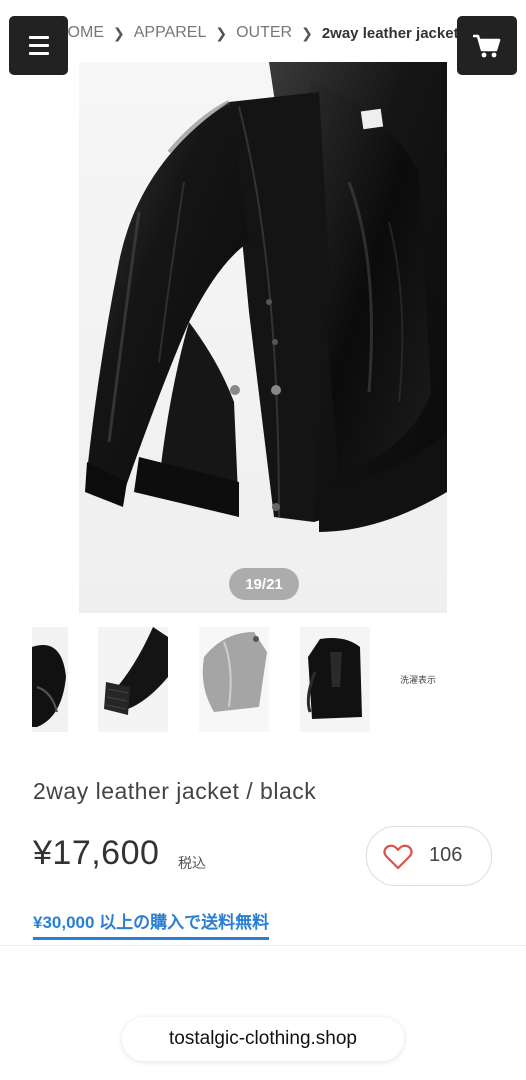 The image size is (526, 1080). I want to click on cart-button, so click(487, 45).